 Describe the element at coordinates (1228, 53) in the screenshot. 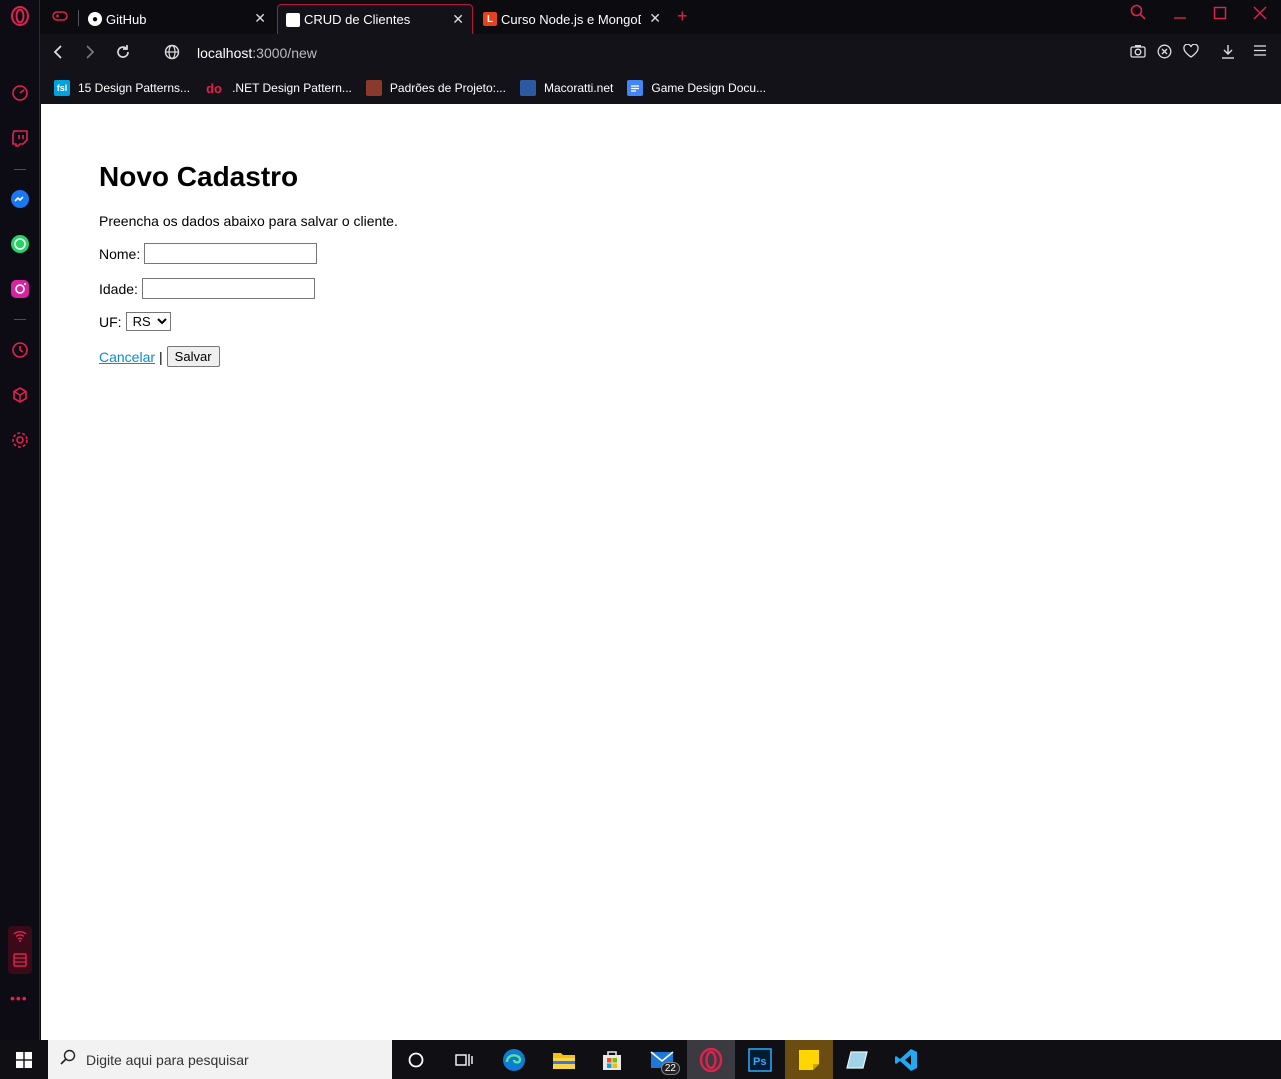

I see `downloads-icon` at that location.